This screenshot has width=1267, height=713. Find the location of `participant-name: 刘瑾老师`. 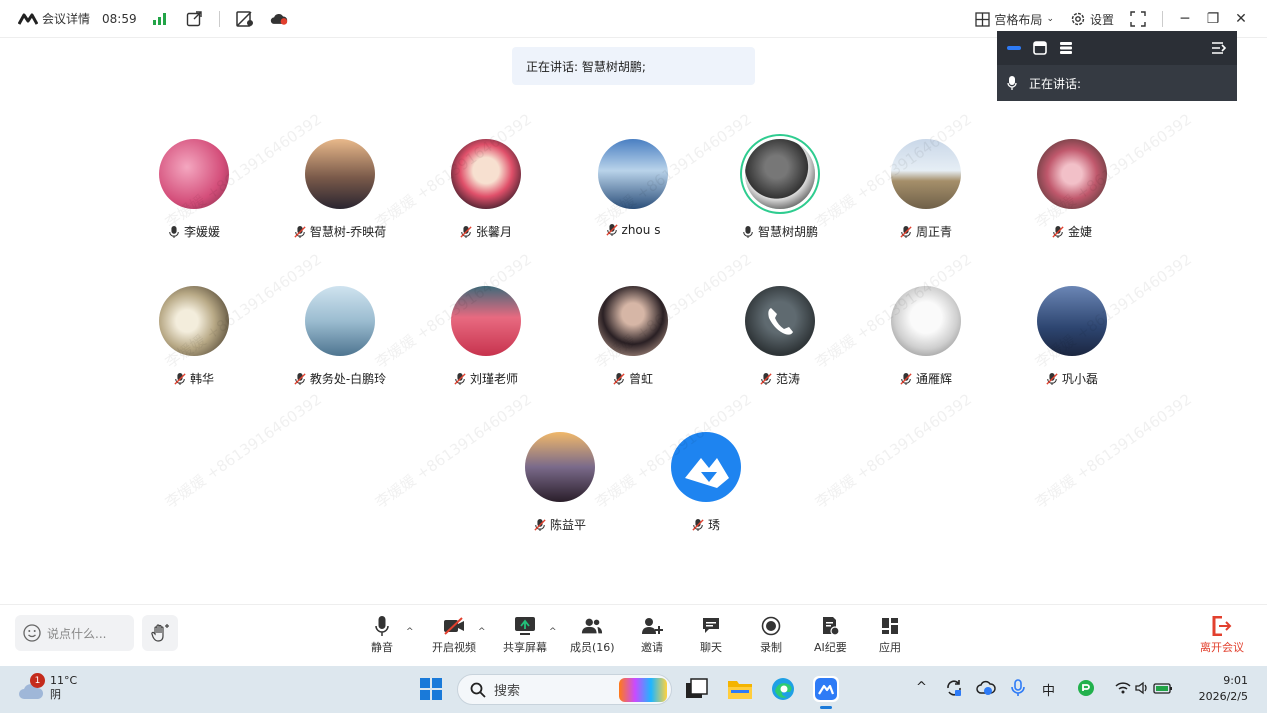

participant-name: 刘瑾老师 is located at coordinates (493, 379).